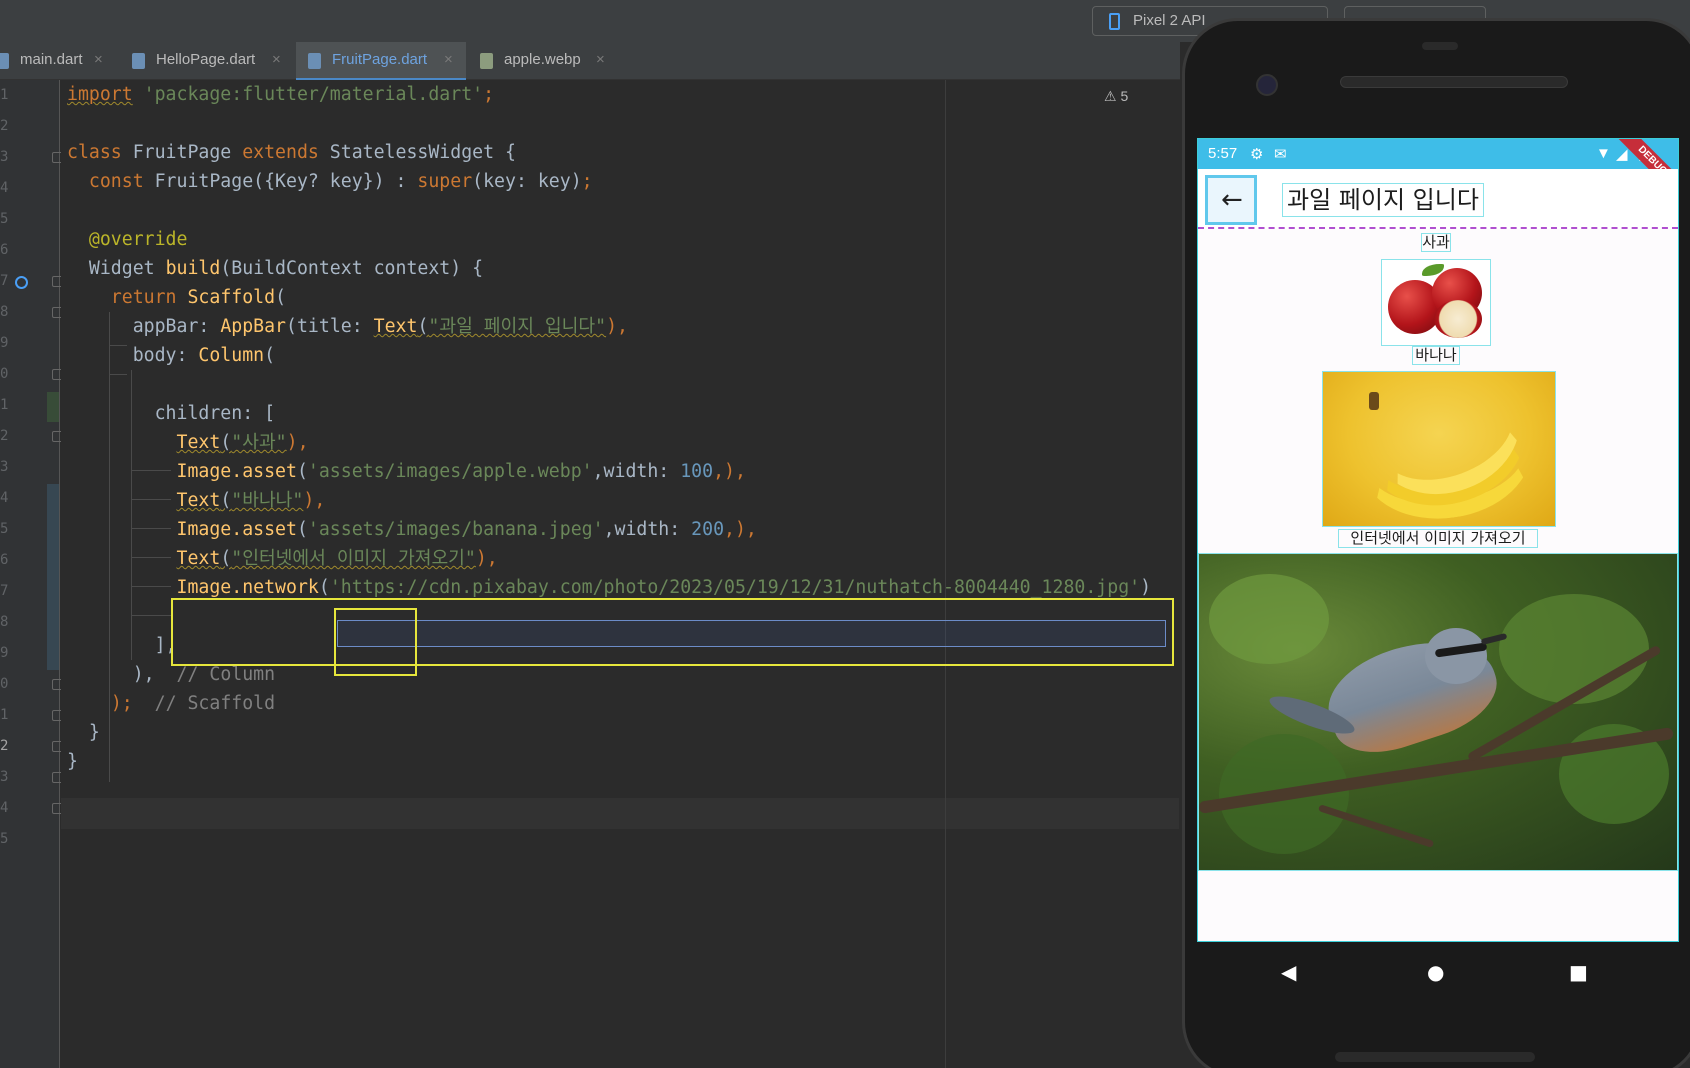  What do you see at coordinates (193, 703) in the screenshot?
I see `code-line-22: ); // Scaffold` at bounding box center [193, 703].